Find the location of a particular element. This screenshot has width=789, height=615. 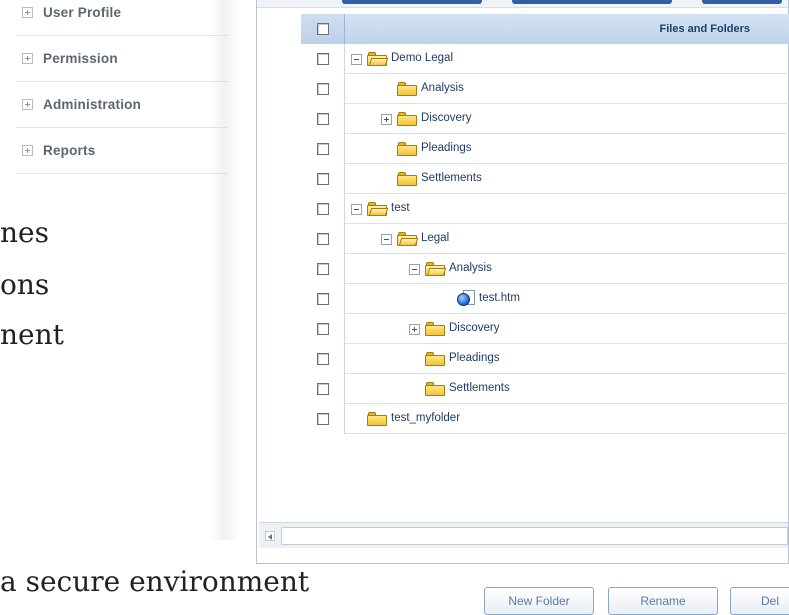

row-content: Legal is located at coordinates (567, 239).